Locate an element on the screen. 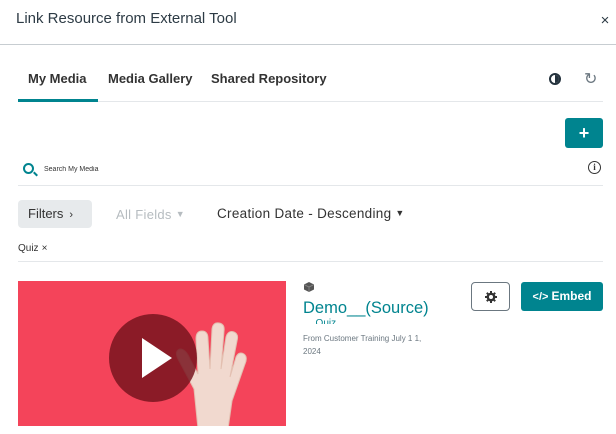  tab-shared-repository: Shared Repository is located at coordinates (269, 78).